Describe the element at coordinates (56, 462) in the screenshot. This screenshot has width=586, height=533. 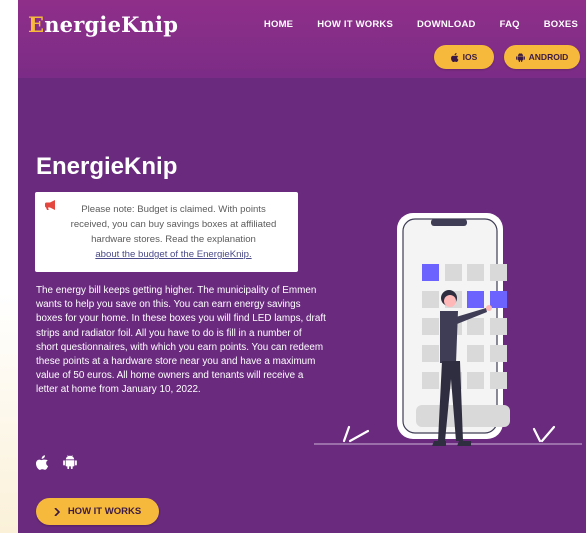
I see `os-icons` at that location.